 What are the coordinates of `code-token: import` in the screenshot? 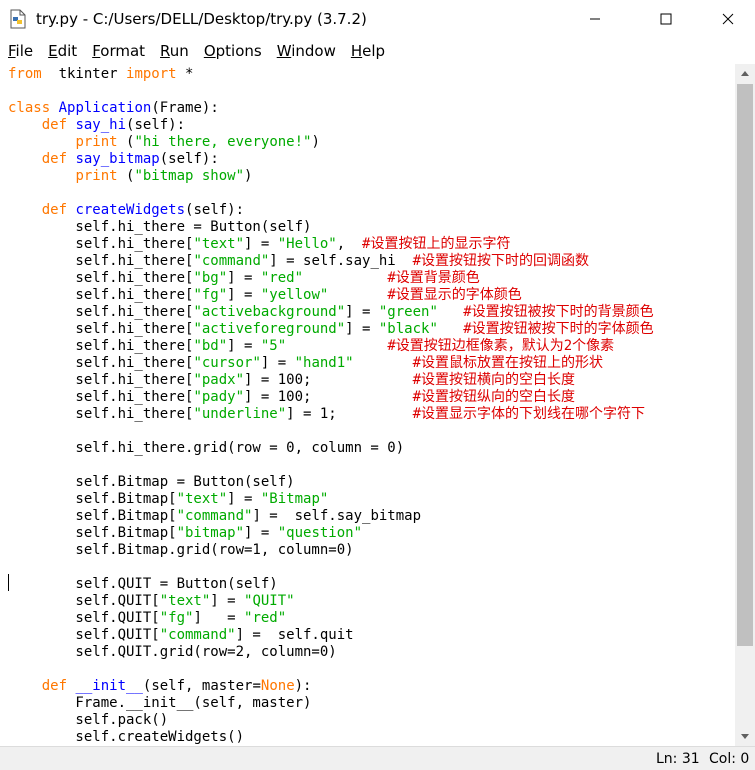 It's located at (151, 74).